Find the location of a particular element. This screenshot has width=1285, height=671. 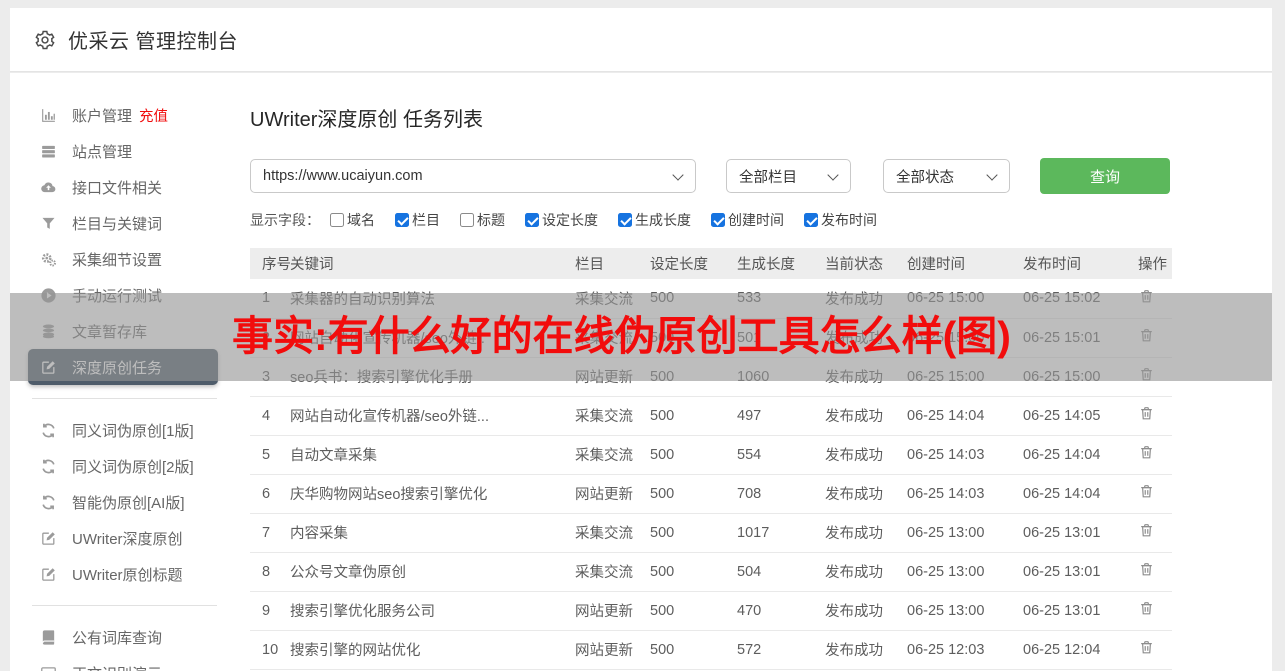

field-checkboxes: 域名 栏目 标题 设定长度 生成长度 创建时间 发布时间 is located at coordinates (613, 220).